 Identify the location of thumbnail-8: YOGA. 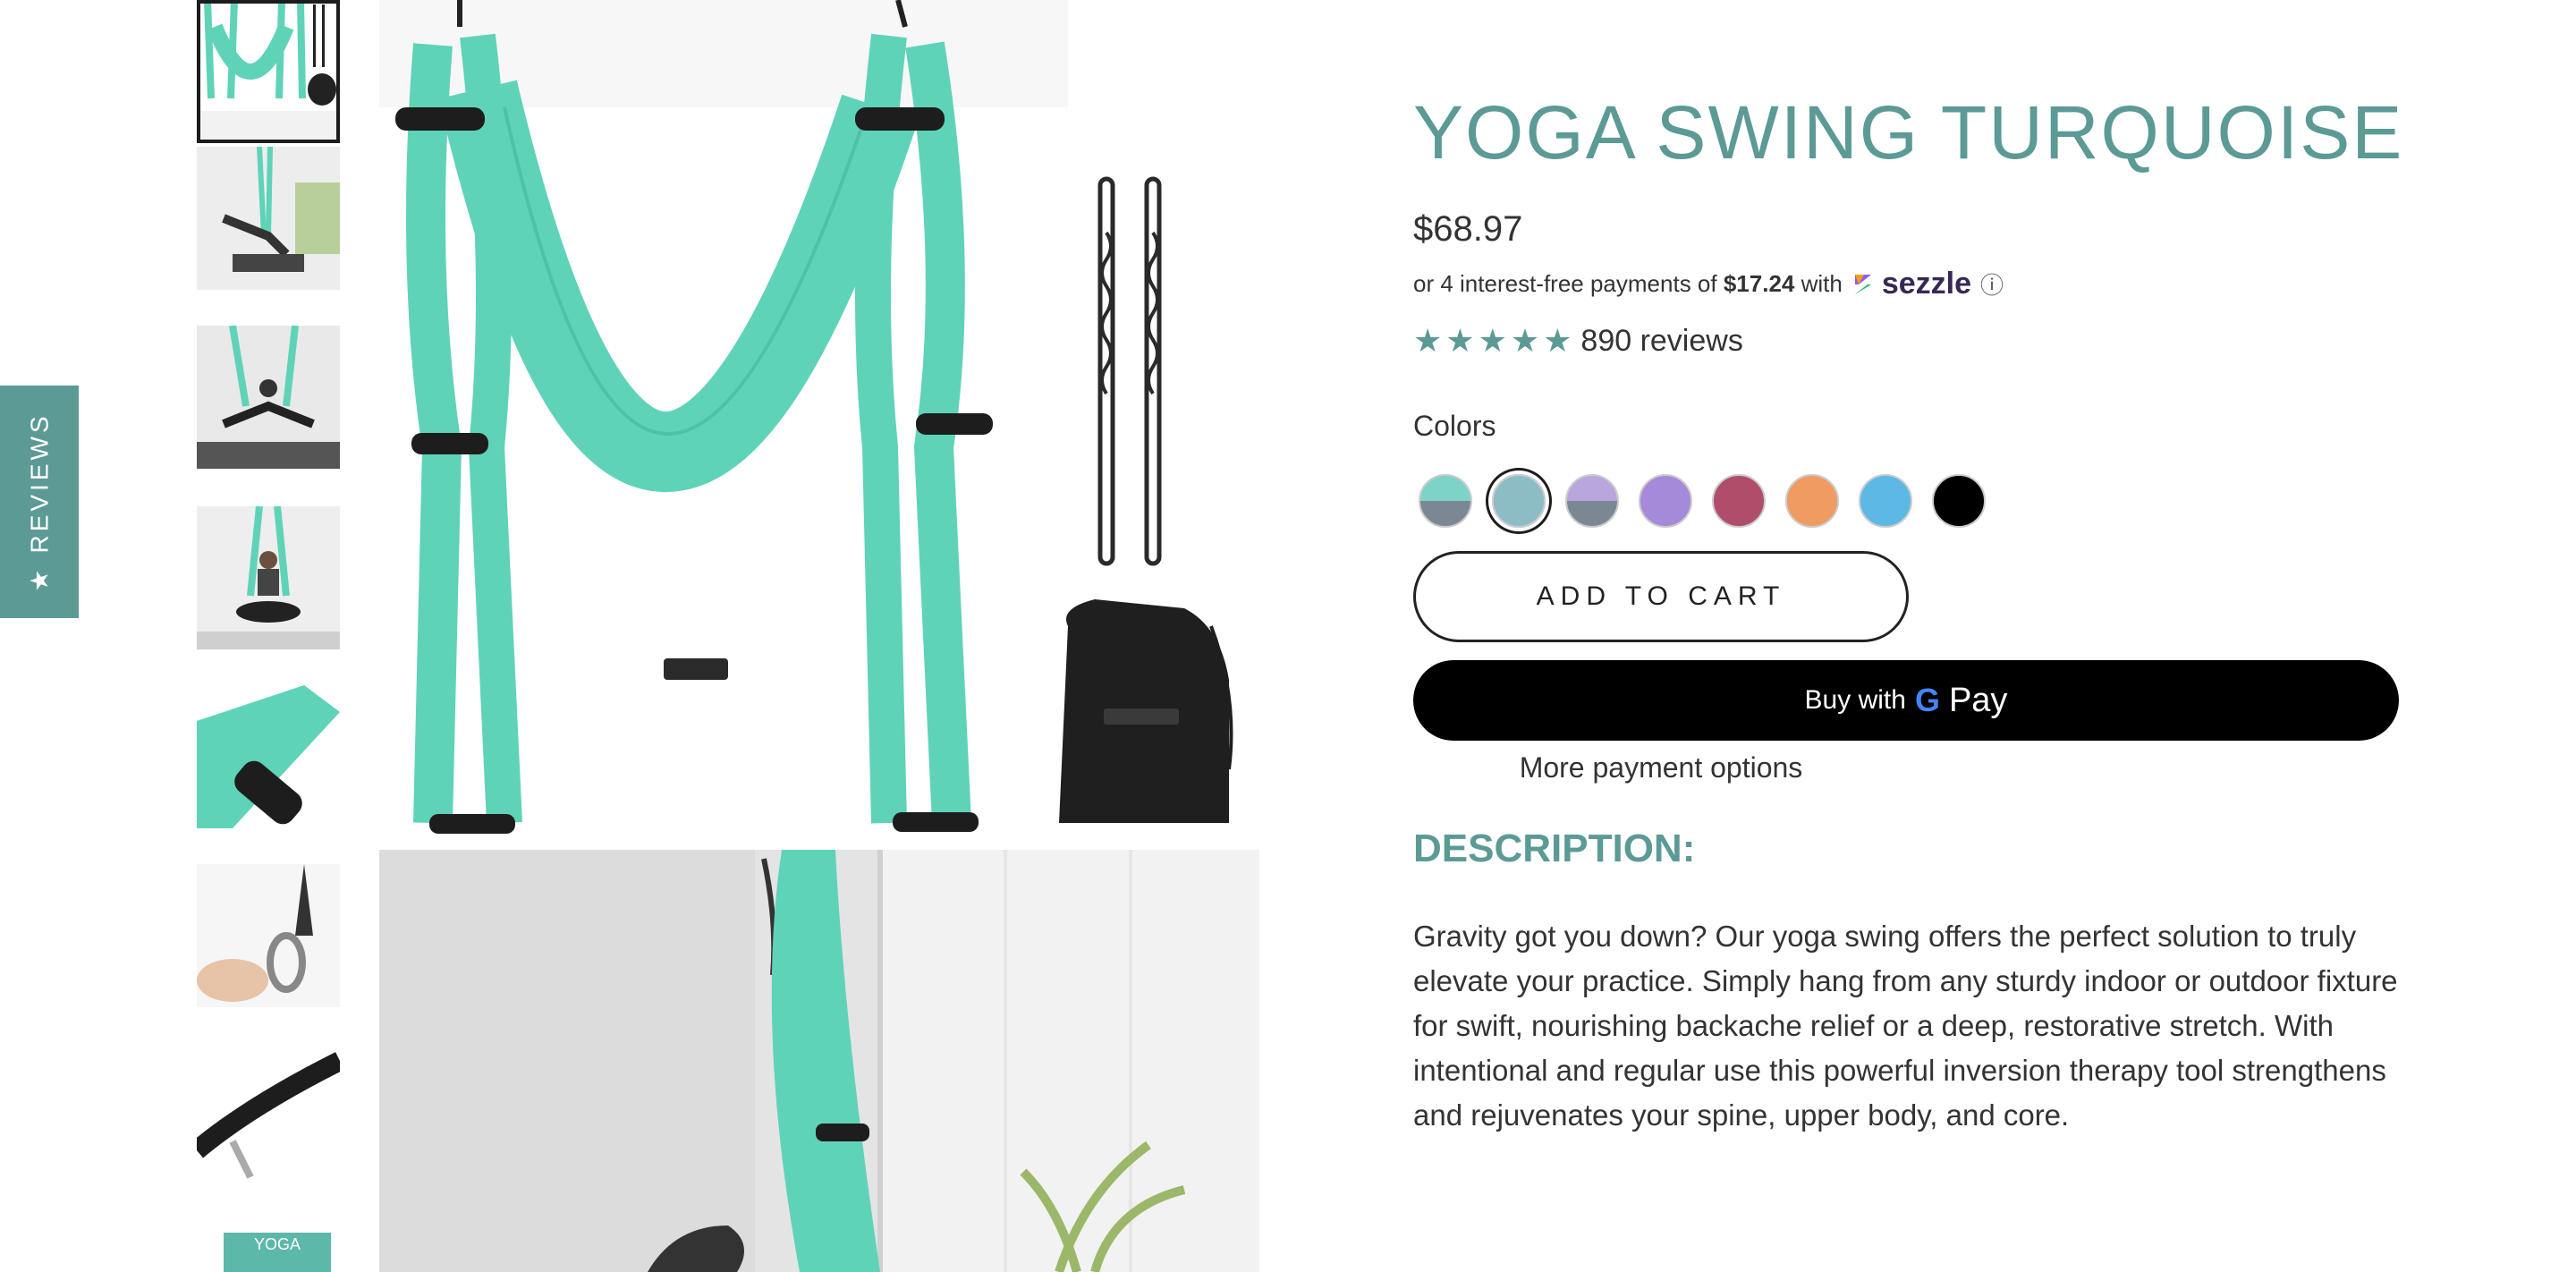
(268, 1252).